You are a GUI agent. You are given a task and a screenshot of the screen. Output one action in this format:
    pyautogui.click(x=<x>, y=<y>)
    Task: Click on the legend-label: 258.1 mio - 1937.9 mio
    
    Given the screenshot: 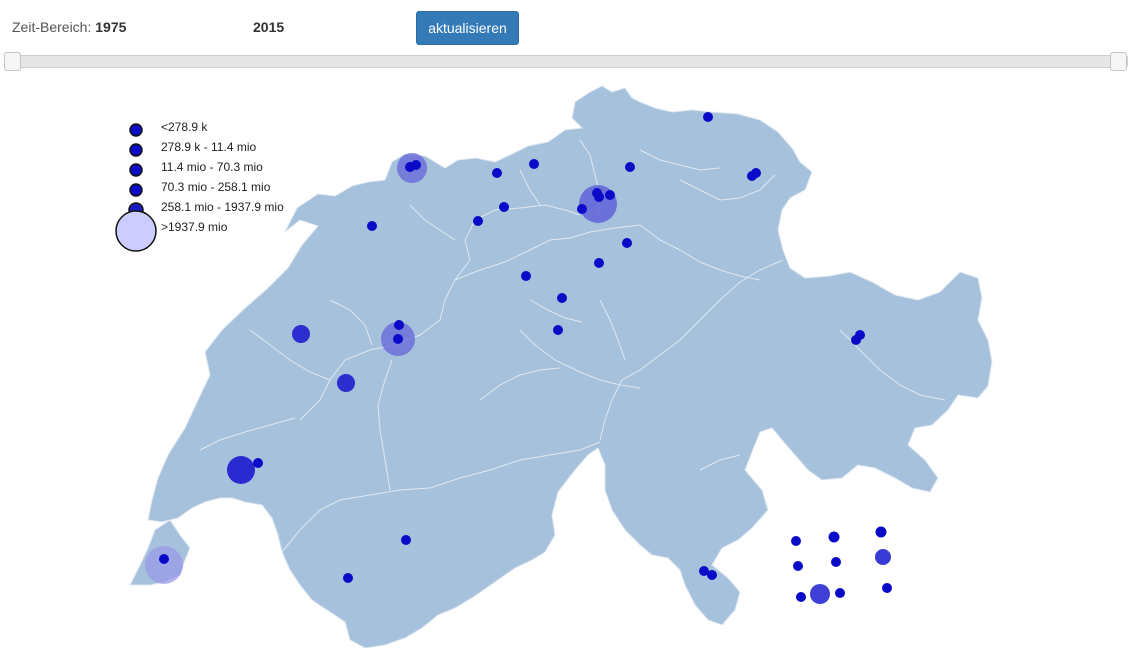 What is the action you would take?
    pyautogui.click(x=222, y=207)
    